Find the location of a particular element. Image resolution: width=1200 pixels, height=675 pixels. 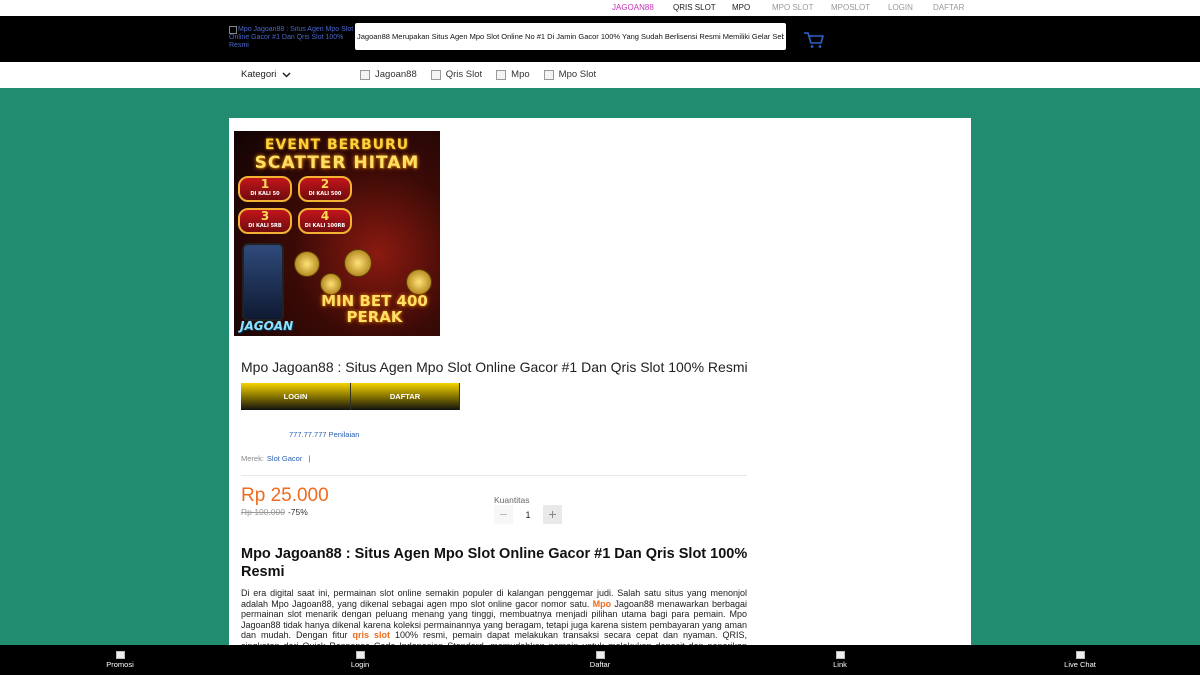

chat-icon is located at coordinates (1080, 655).